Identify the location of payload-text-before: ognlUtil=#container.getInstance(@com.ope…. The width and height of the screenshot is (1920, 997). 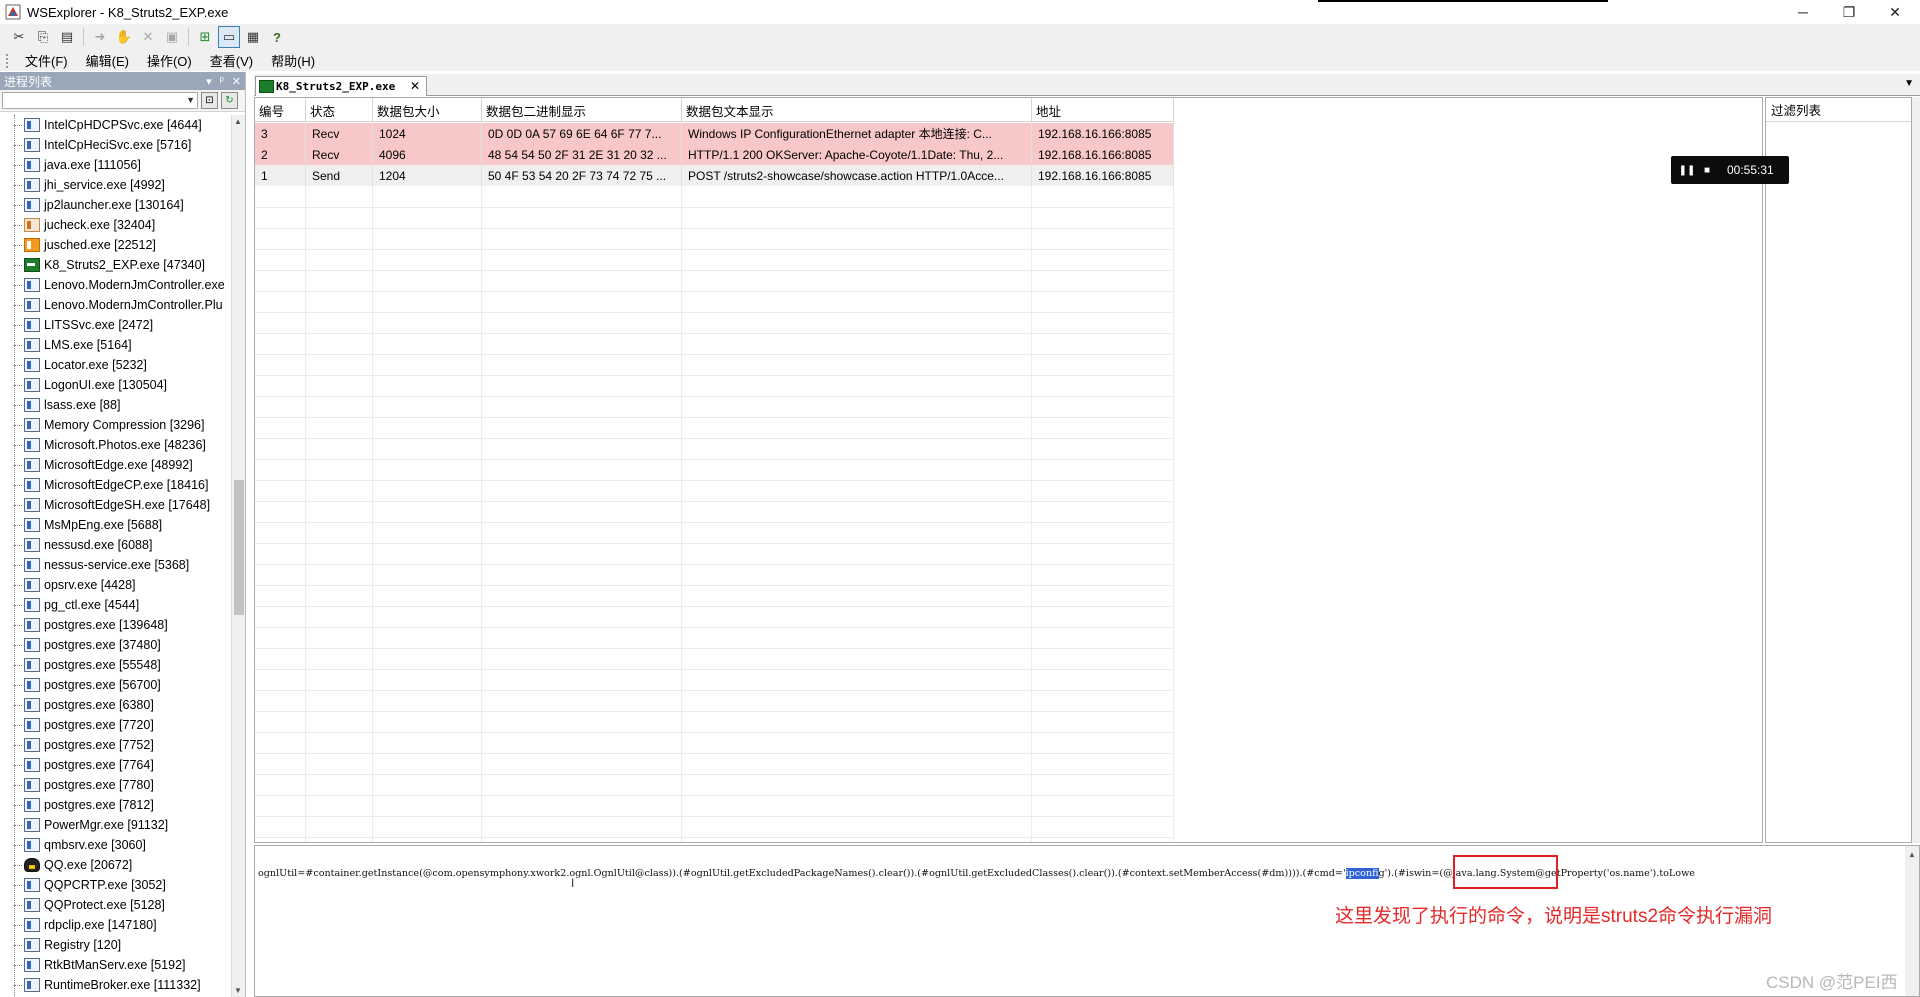
(802, 873).